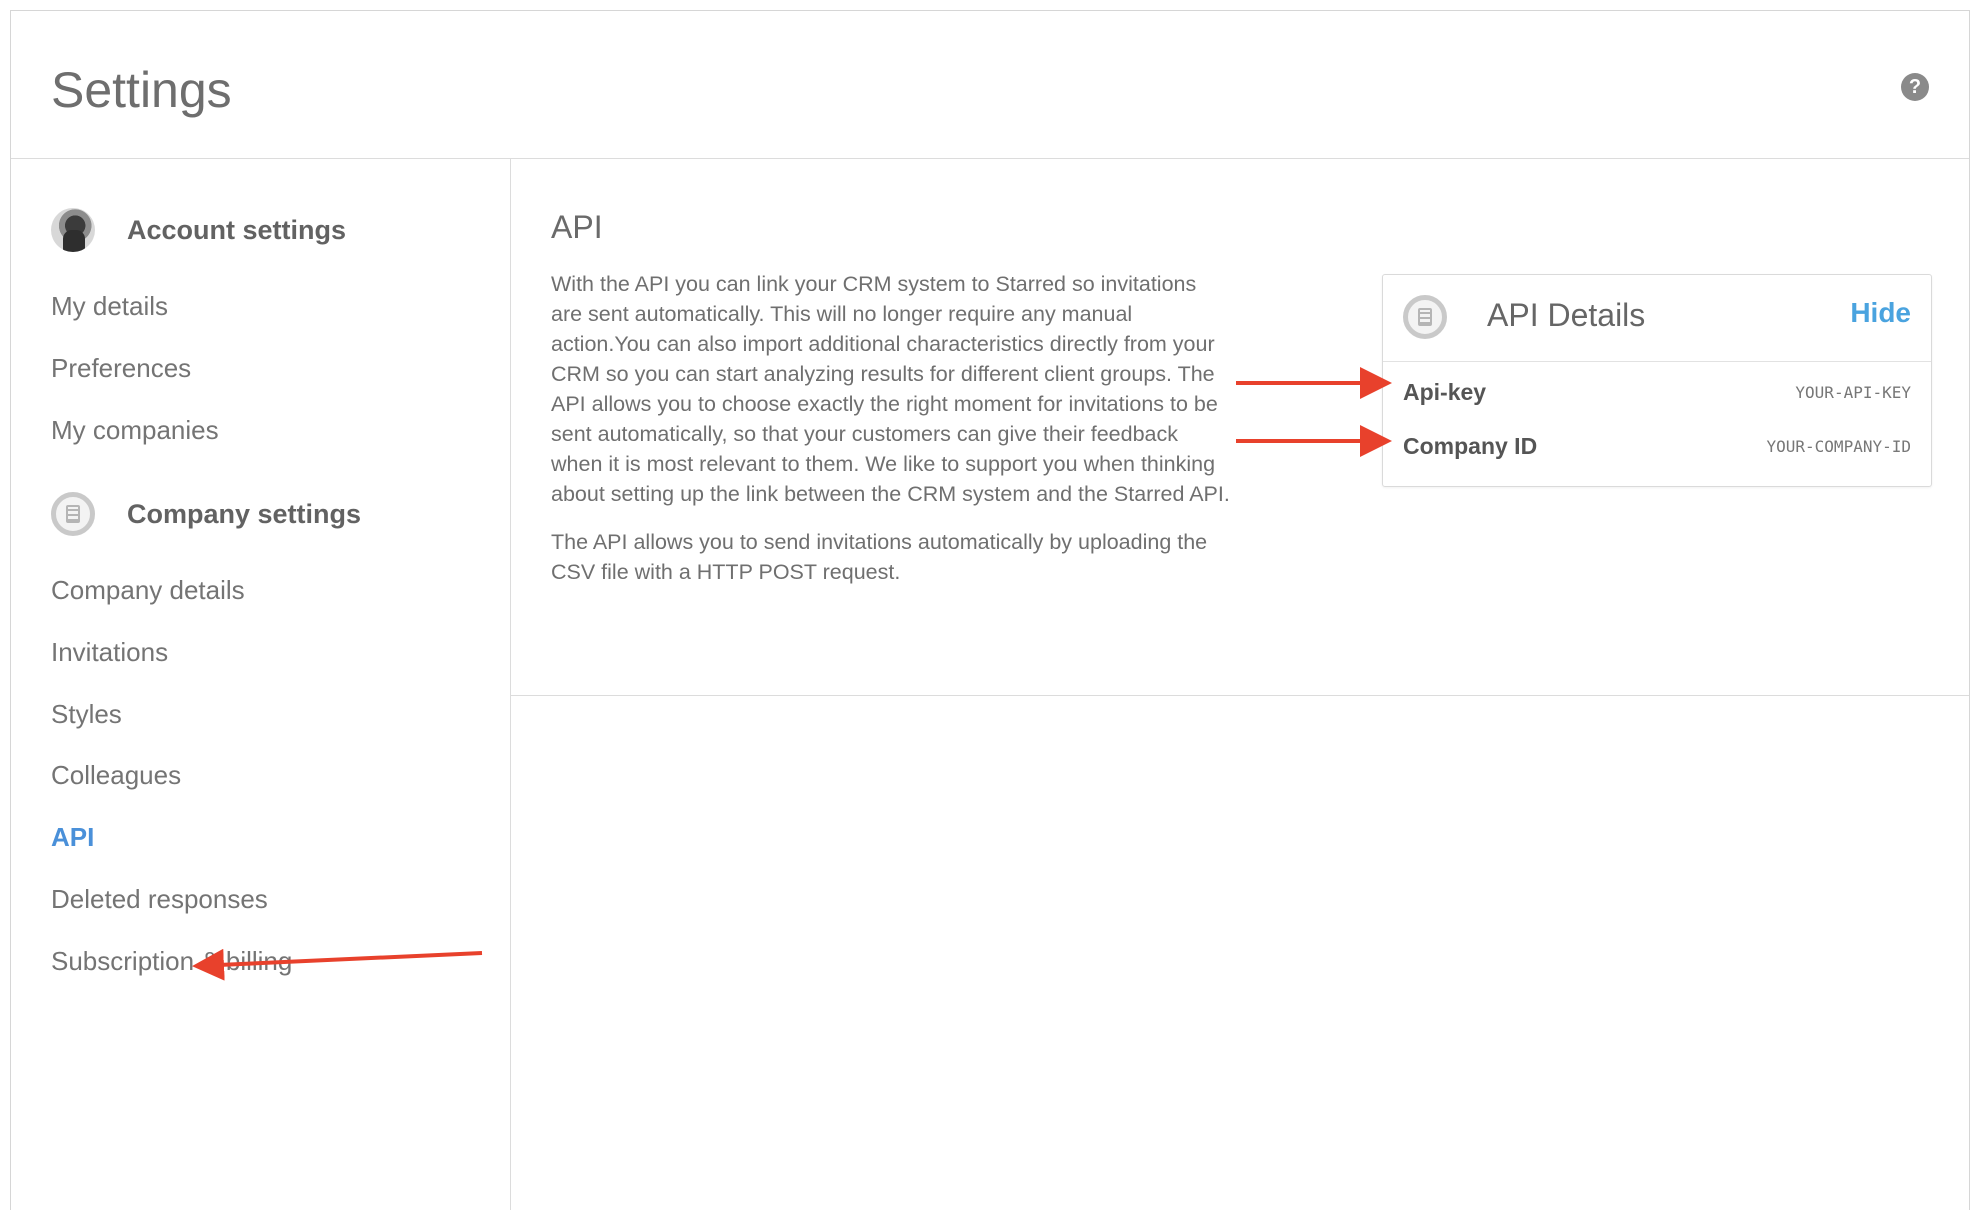  Describe the element at coordinates (116, 775) in the screenshot. I see `sidebar-item-colleagues: Colleagues` at that location.